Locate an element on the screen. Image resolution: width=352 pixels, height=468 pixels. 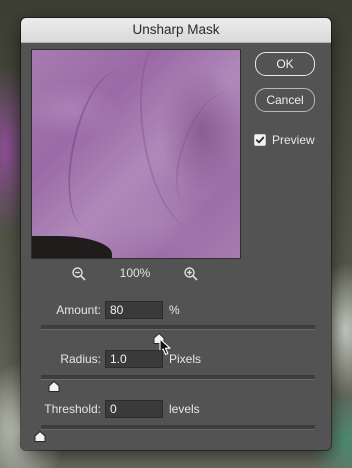
cancel-button: Cancel is located at coordinates (285, 100).